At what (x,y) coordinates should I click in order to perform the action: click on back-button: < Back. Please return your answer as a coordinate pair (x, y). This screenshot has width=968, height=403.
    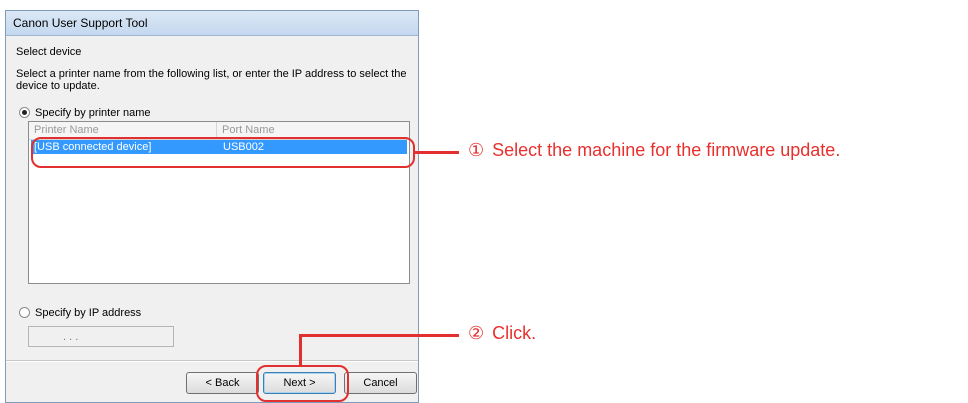
    Looking at the image, I should click on (222, 383).